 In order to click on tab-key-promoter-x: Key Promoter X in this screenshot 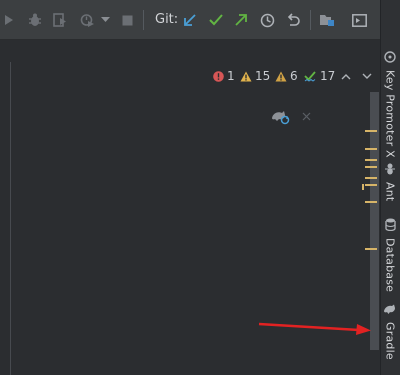, I will do `click(390, 103)`.